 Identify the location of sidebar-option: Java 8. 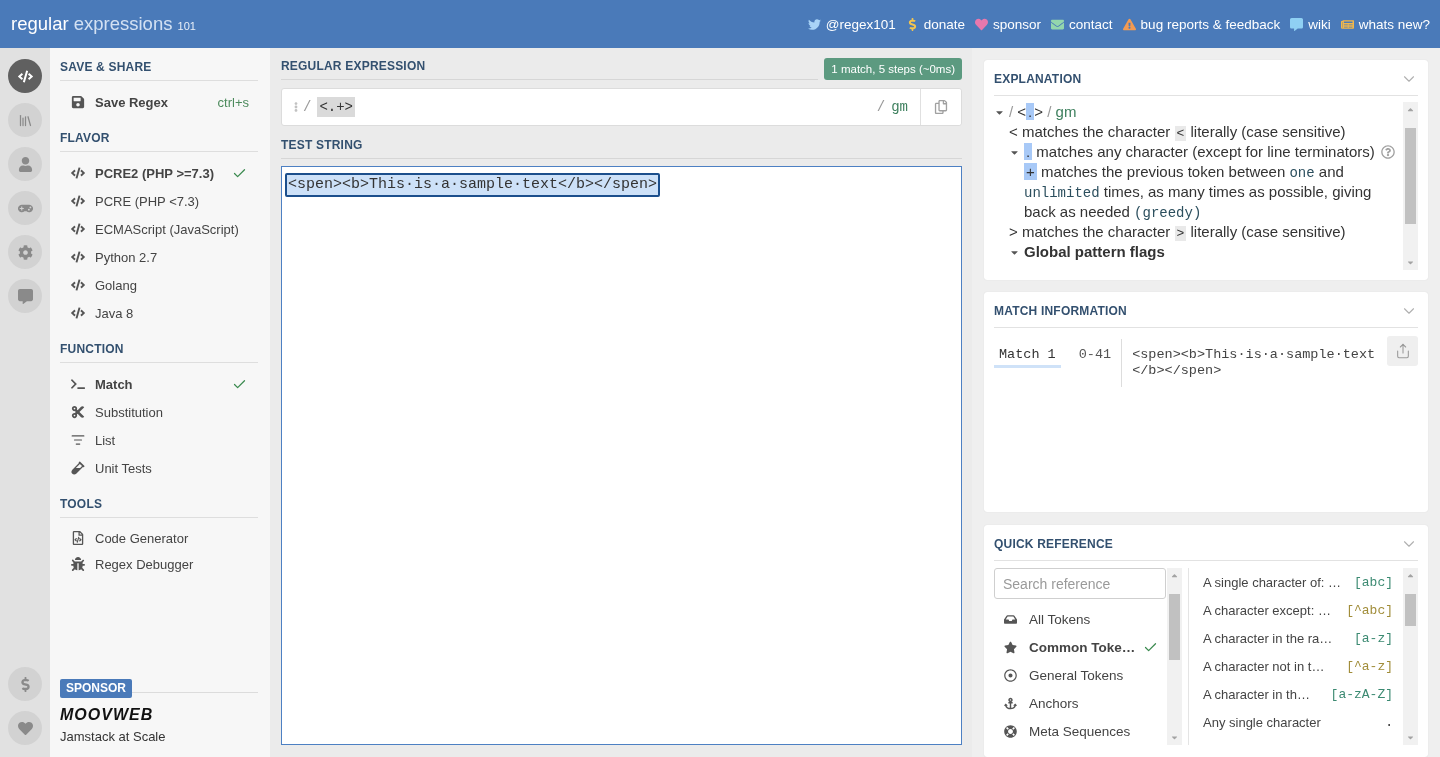
(159, 313).